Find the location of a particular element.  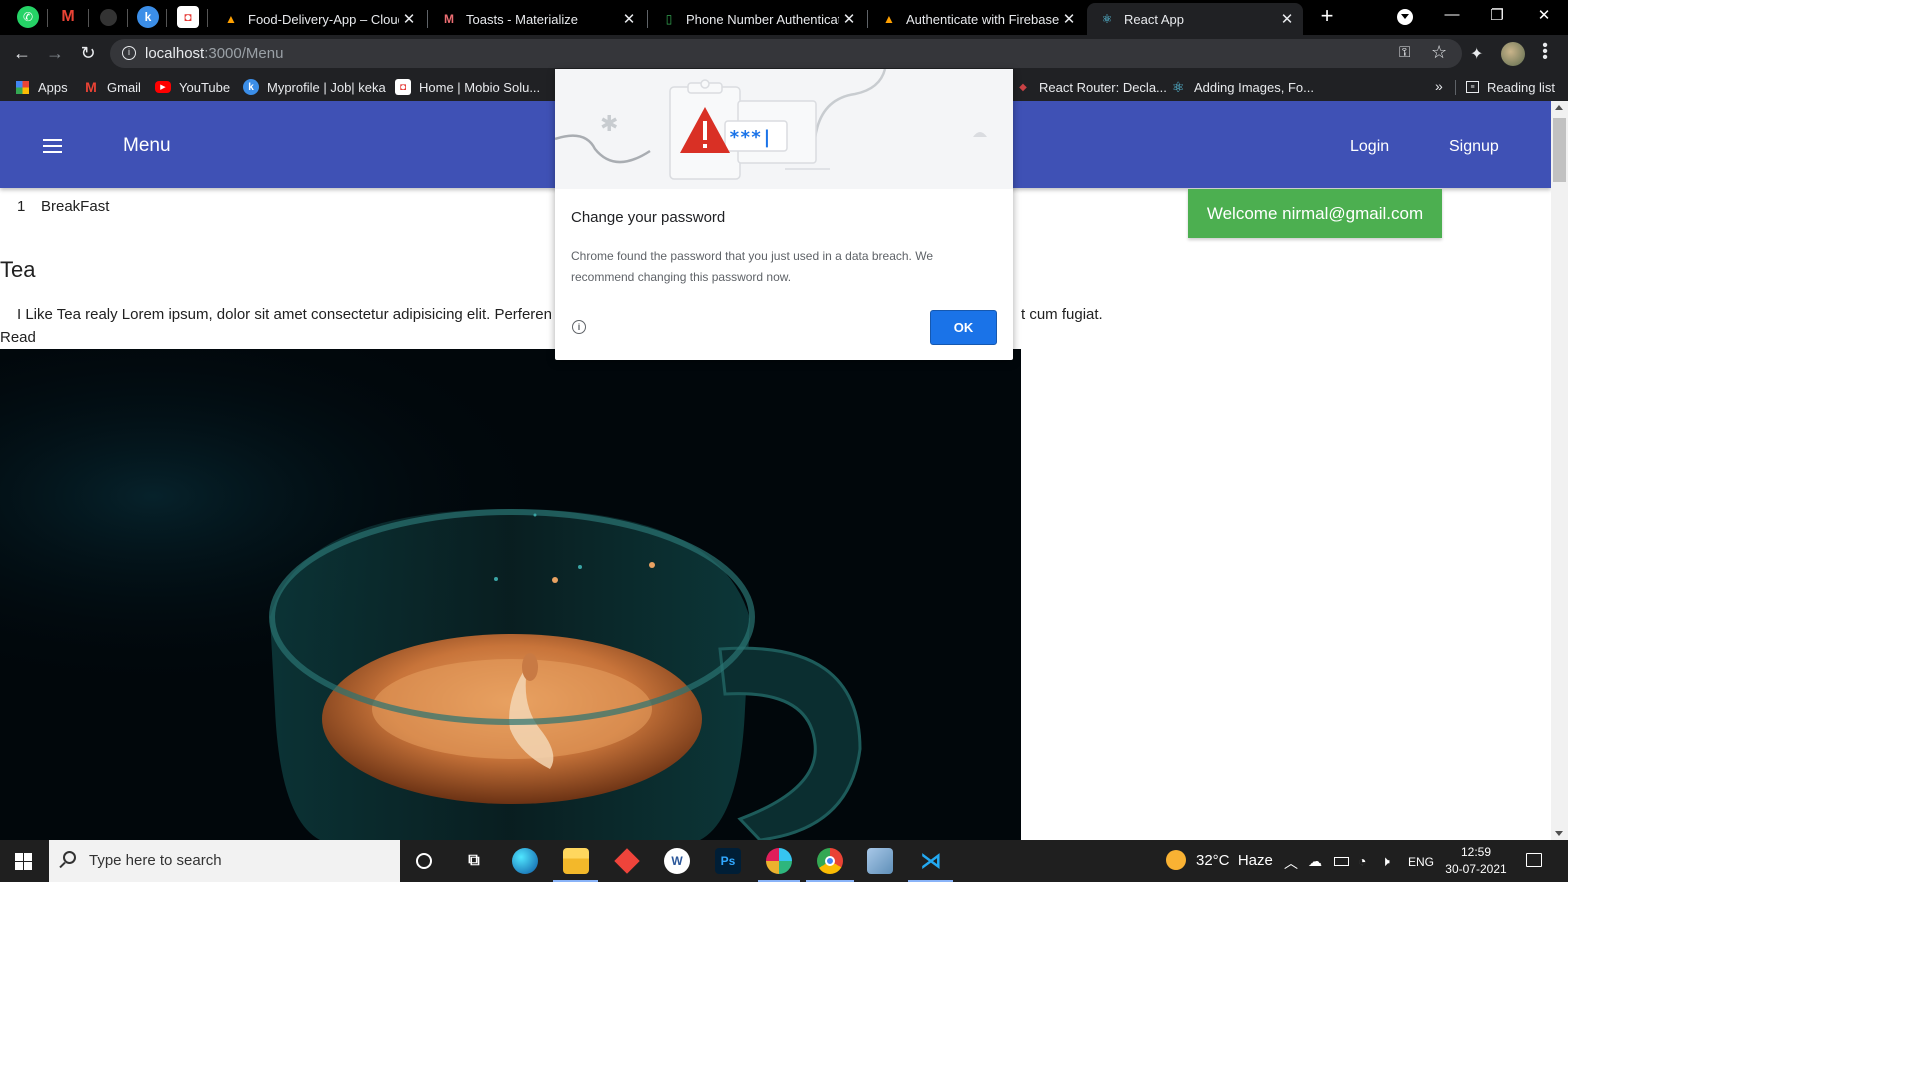

bookmark-label: Apps is located at coordinates (53, 87).